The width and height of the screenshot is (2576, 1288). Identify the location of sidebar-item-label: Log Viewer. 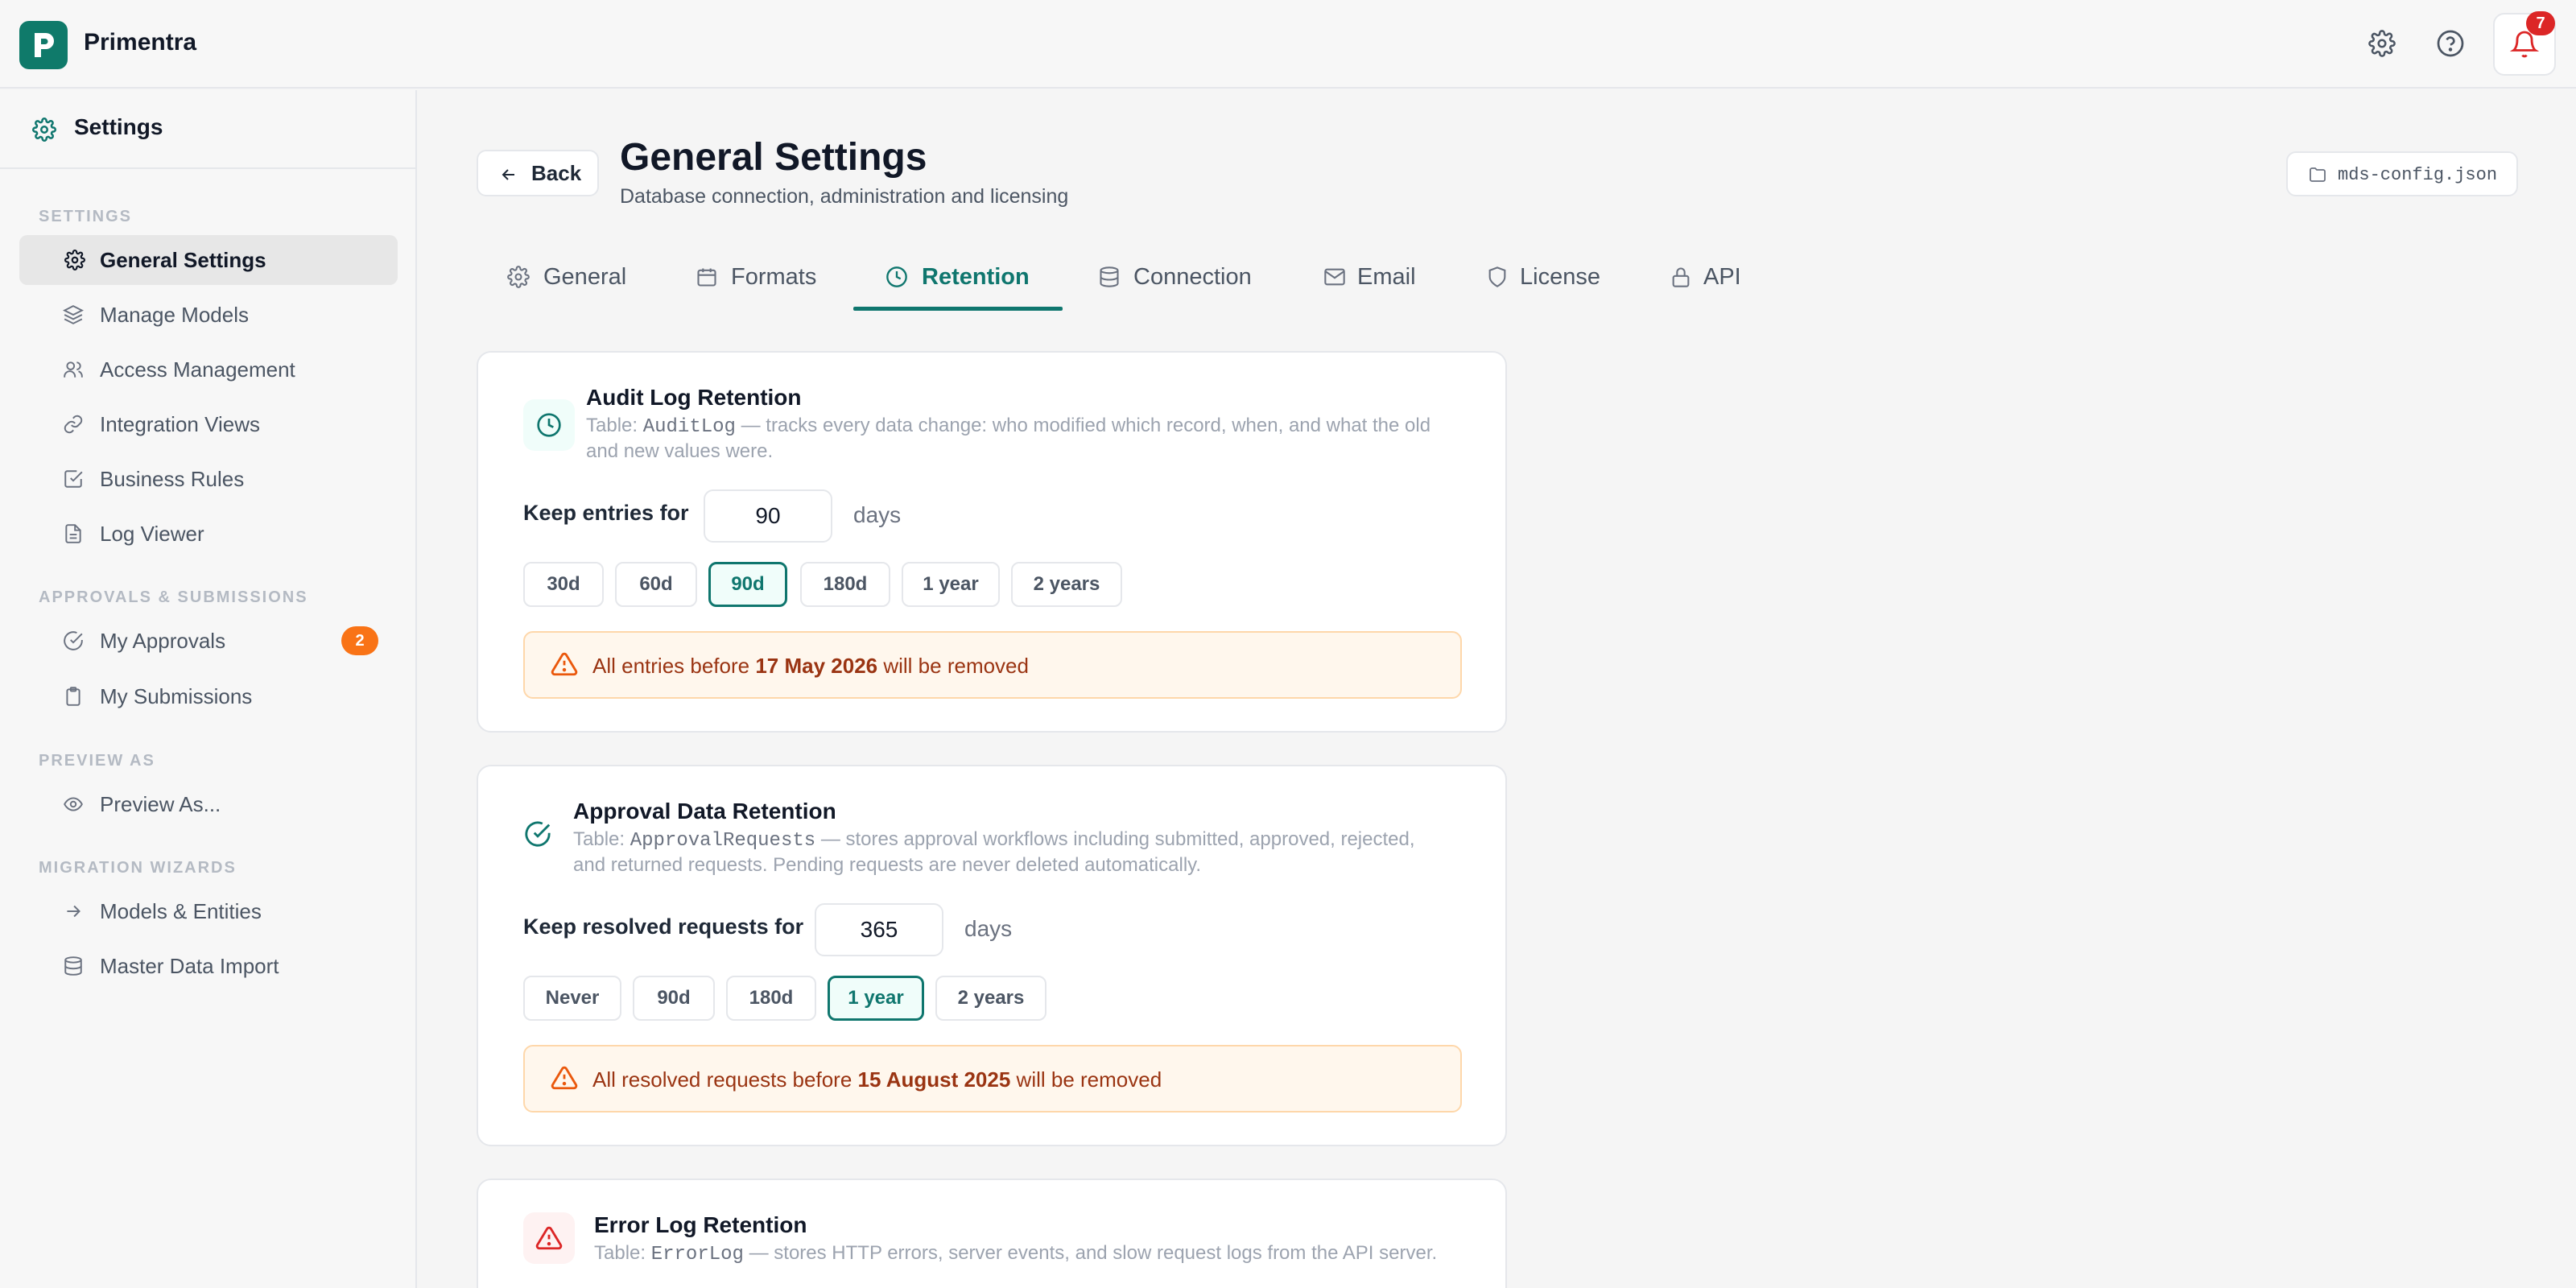
(152, 533).